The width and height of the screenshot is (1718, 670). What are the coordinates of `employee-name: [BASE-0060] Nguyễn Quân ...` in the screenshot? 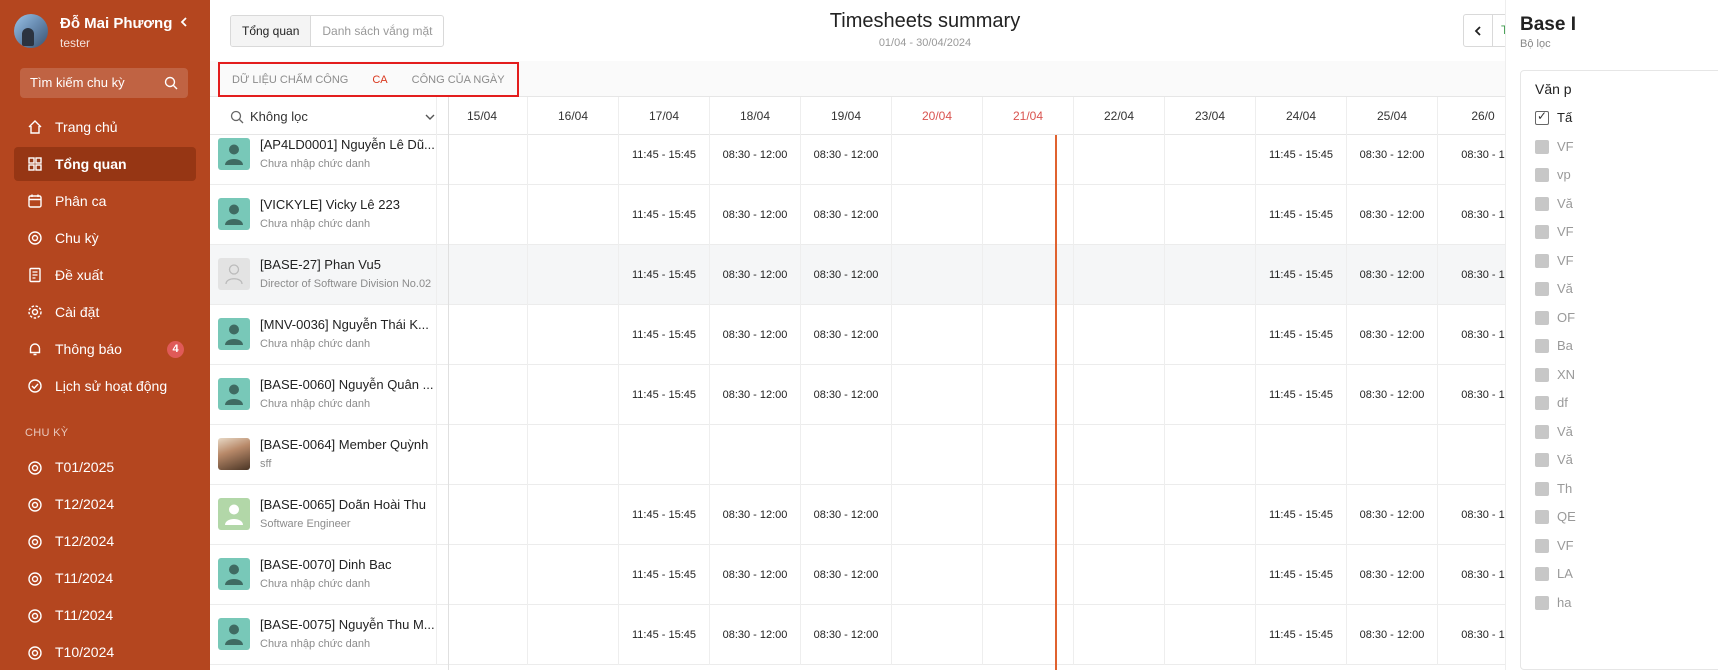 It's located at (346, 384).